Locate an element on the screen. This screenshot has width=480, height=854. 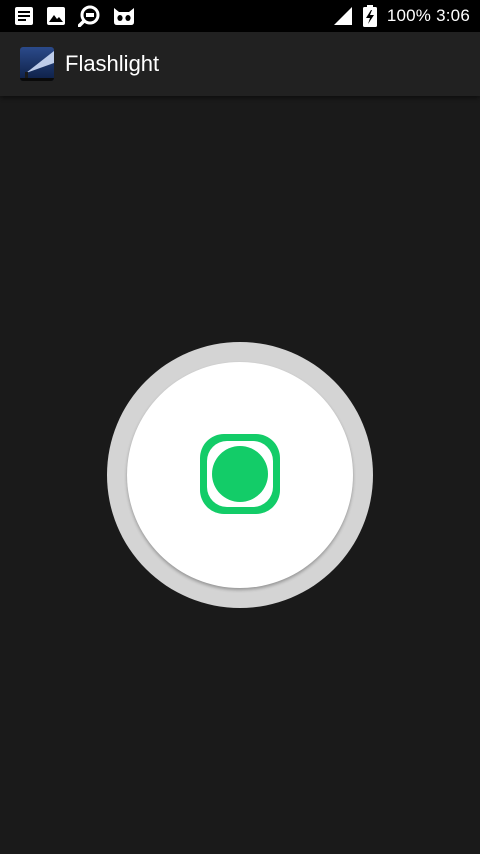
search-icon is located at coordinates (89, 16).